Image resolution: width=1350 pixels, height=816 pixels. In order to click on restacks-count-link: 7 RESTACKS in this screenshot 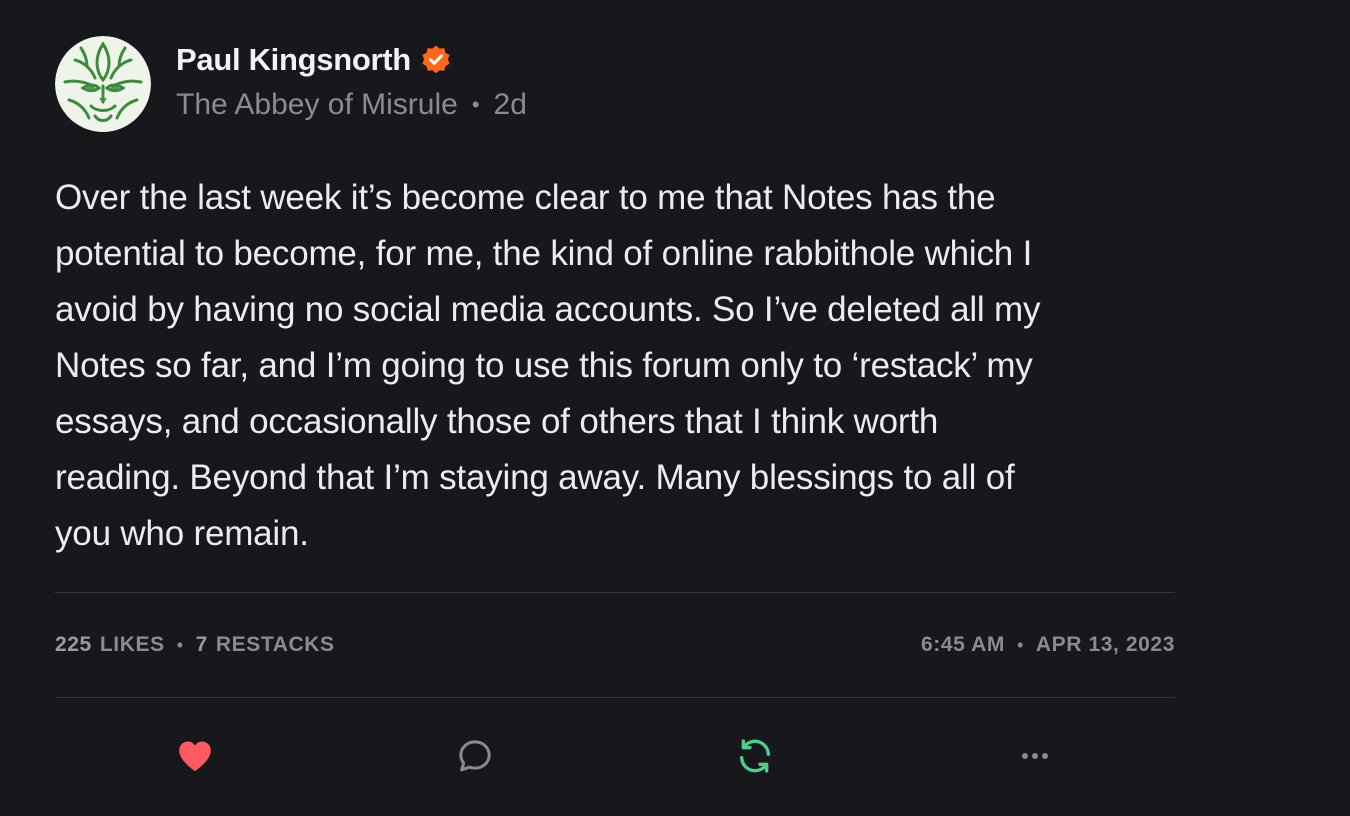, I will do `click(265, 645)`.